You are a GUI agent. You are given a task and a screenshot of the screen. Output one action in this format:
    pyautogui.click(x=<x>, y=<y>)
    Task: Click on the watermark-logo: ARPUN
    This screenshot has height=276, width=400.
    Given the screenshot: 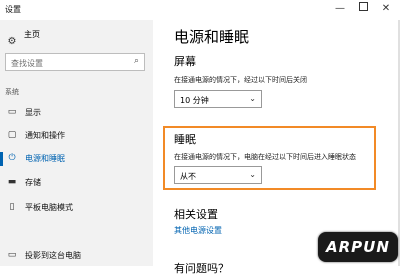 What is the action you would take?
    pyautogui.click(x=358, y=247)
    